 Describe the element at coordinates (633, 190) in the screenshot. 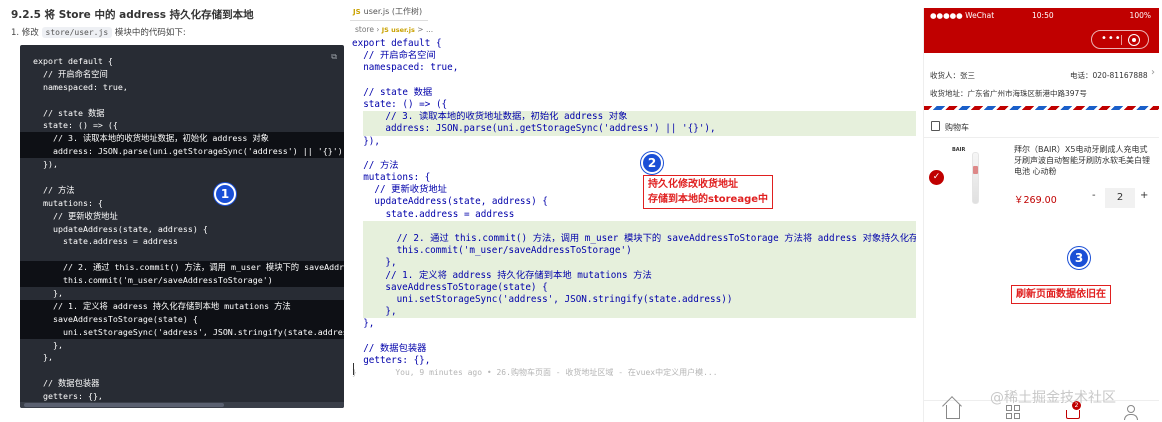

I see `editor-line: // 更新收货地址` at that location.